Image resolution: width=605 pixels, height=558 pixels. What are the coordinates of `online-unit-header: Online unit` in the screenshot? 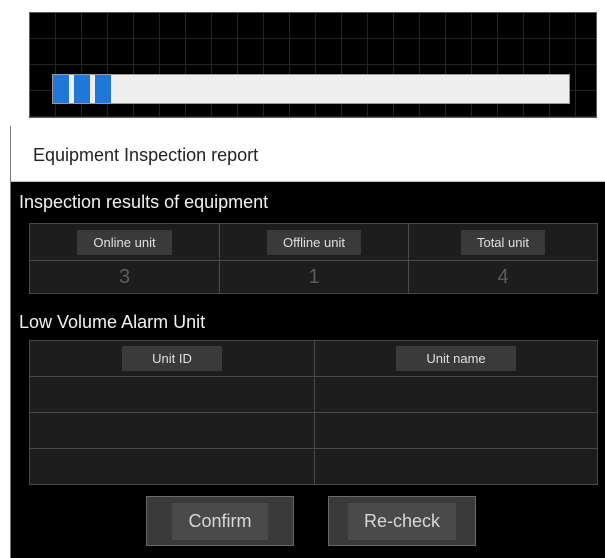 It's located at (124, 242).